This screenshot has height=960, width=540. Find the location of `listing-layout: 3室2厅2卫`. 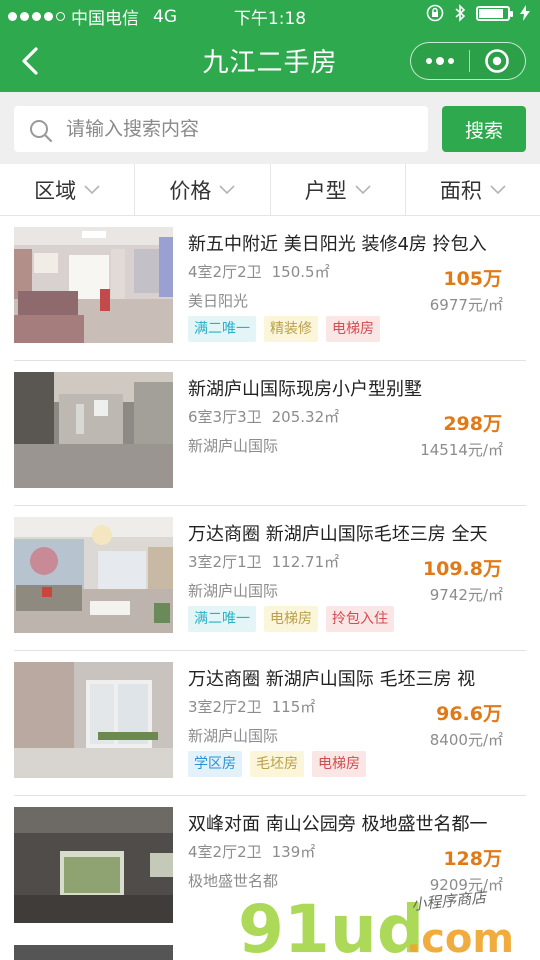

listing-layout: 3室2厅2卫 is located at coordinates (225, 707).